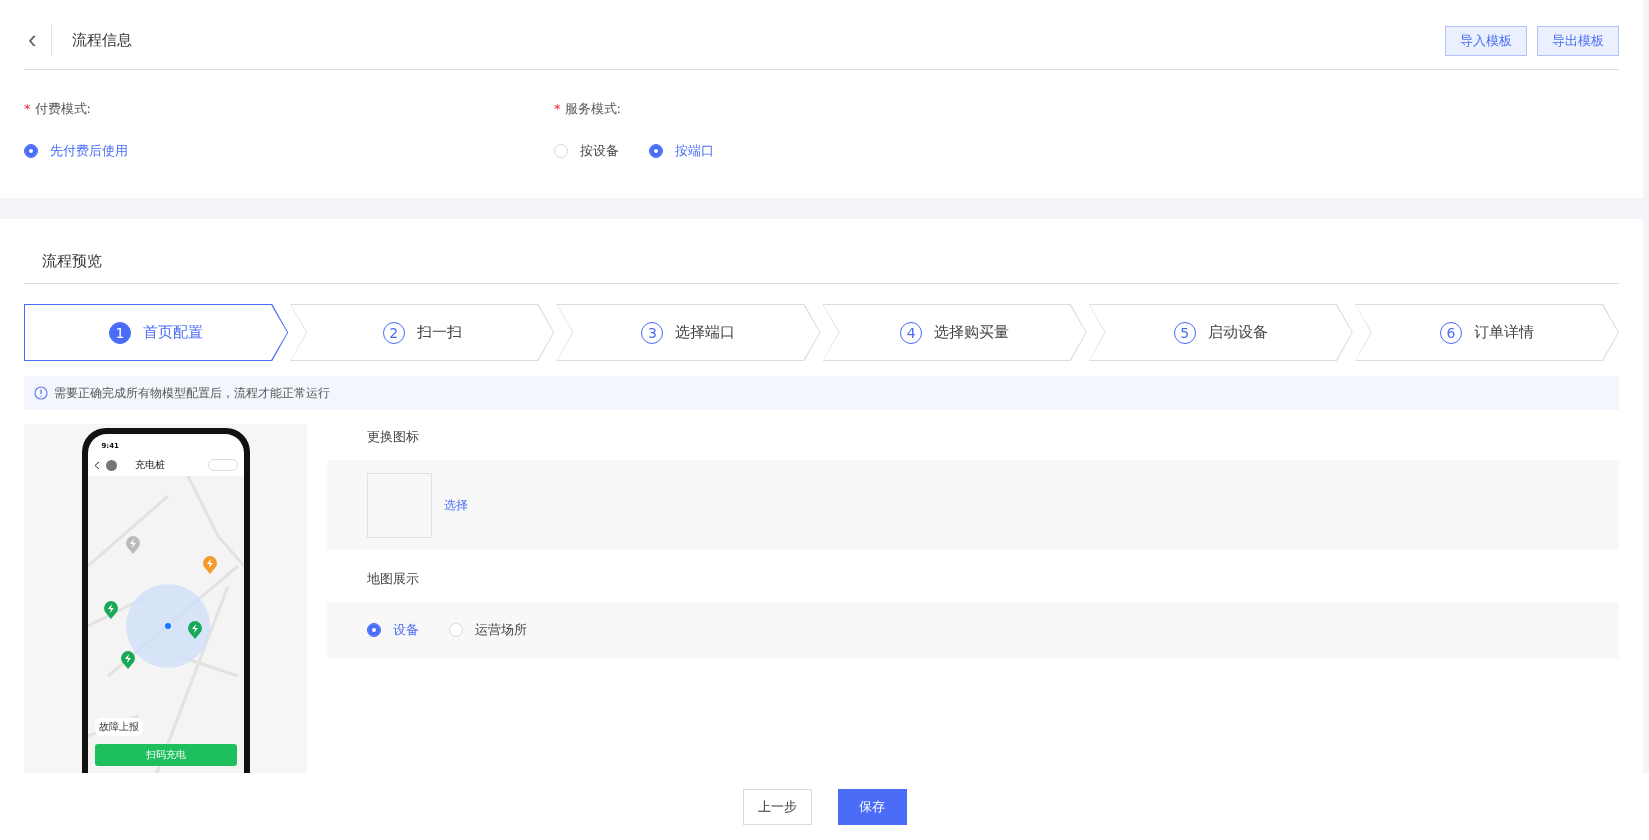  I want to click on page-title: 流程信息, so click(102, 40).